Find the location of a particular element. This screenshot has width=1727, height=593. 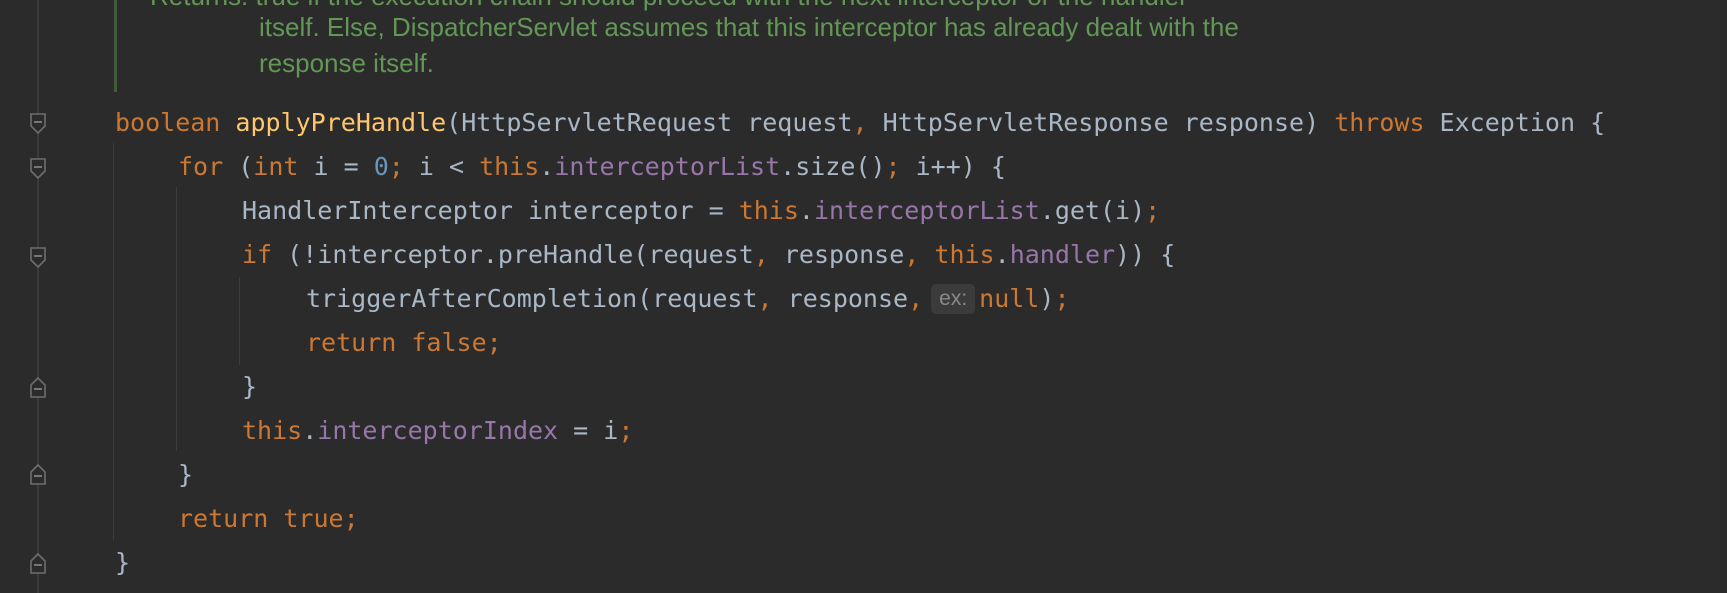

code-text: HandlerInterceptor interceptor = is located at coordinates (490, 210).